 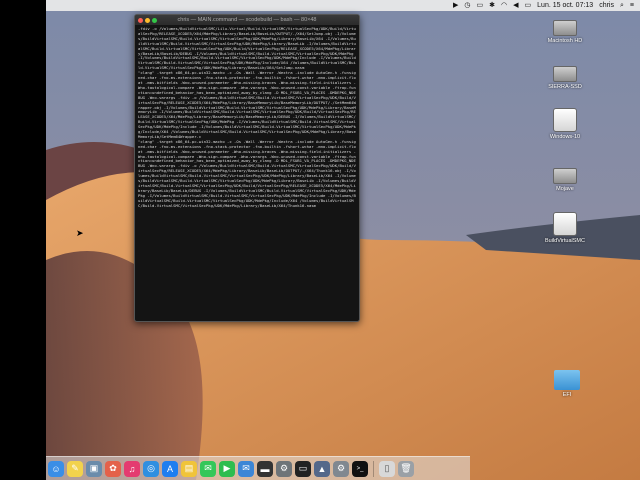 What do you see at coordinates (565, 189) in the screenshot?
I see `desktop-icon-label: Mojave` at bounding box center [565, 189].